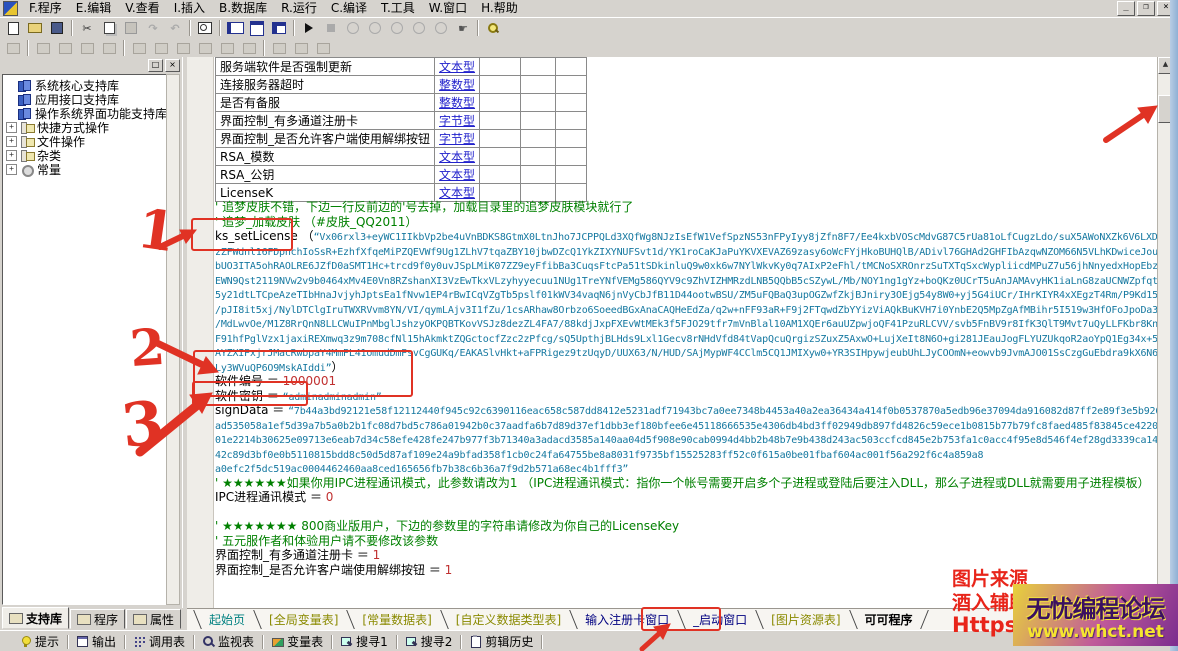  What do you see at coordinates (39, 641) in the screenshot?
I see `bottom-tool-提示: 提示` at bounding box center [39, 641].